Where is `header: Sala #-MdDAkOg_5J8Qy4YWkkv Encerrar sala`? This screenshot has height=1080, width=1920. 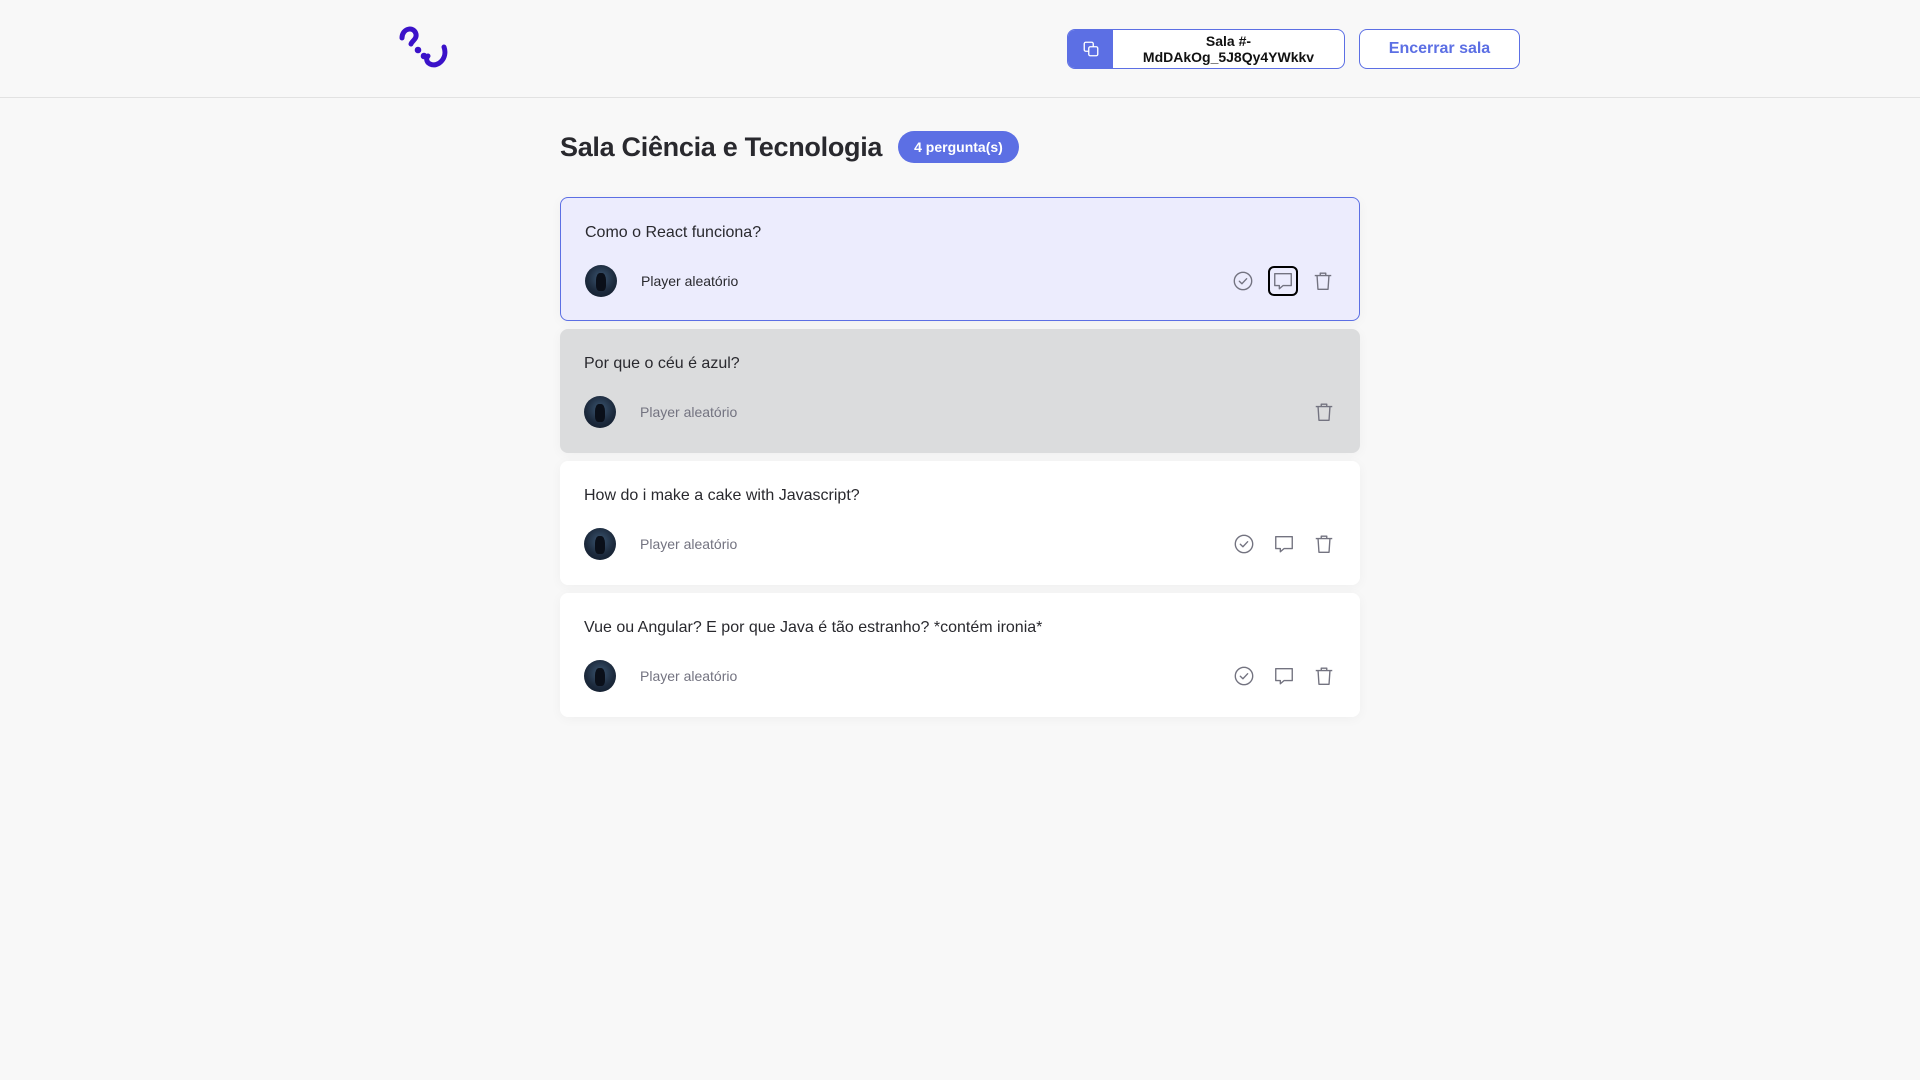
header: Sala #-MdDAkOg_5J8Qy4YWkkv Encerrar sala is located at coordinates (960, 49).